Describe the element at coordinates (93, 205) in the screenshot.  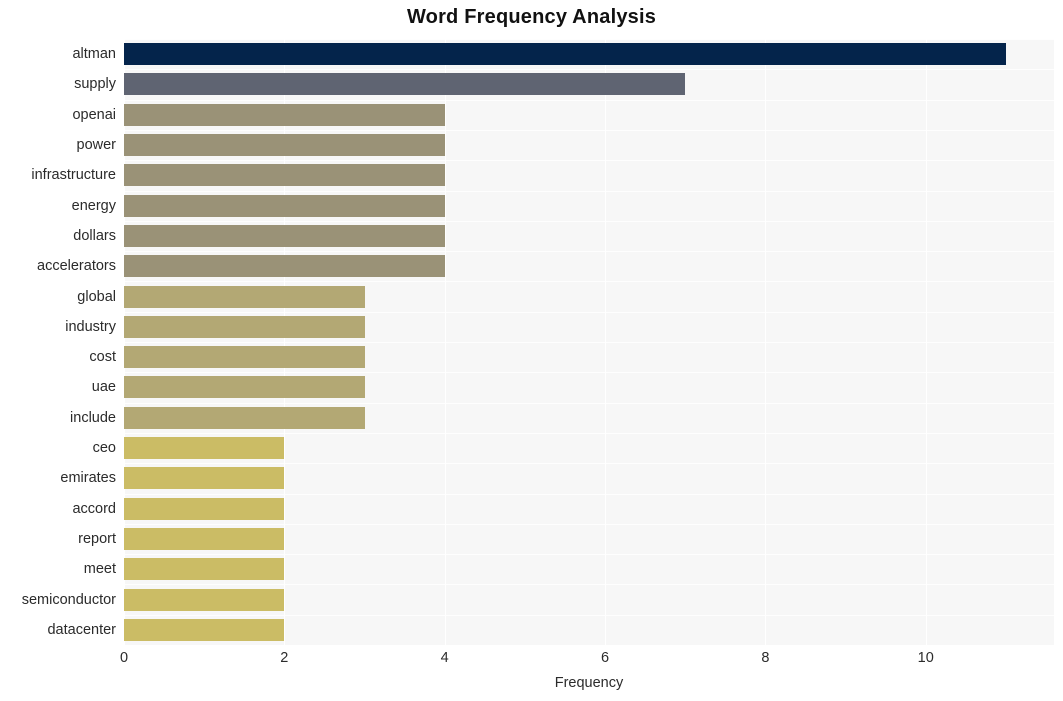
I see `y-axis-tick-label: energy` at that location.